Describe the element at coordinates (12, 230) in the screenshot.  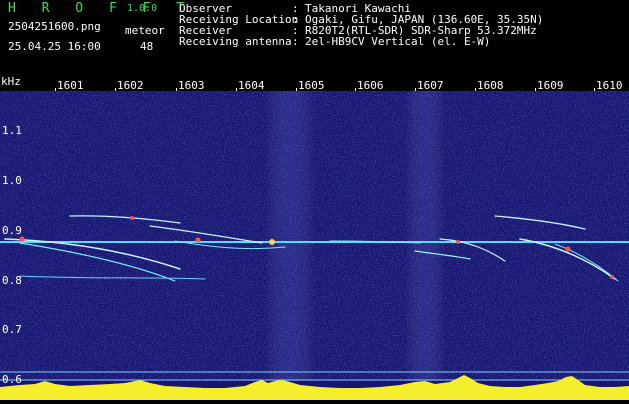
I see `y-tick-label: 0.9` at that location.